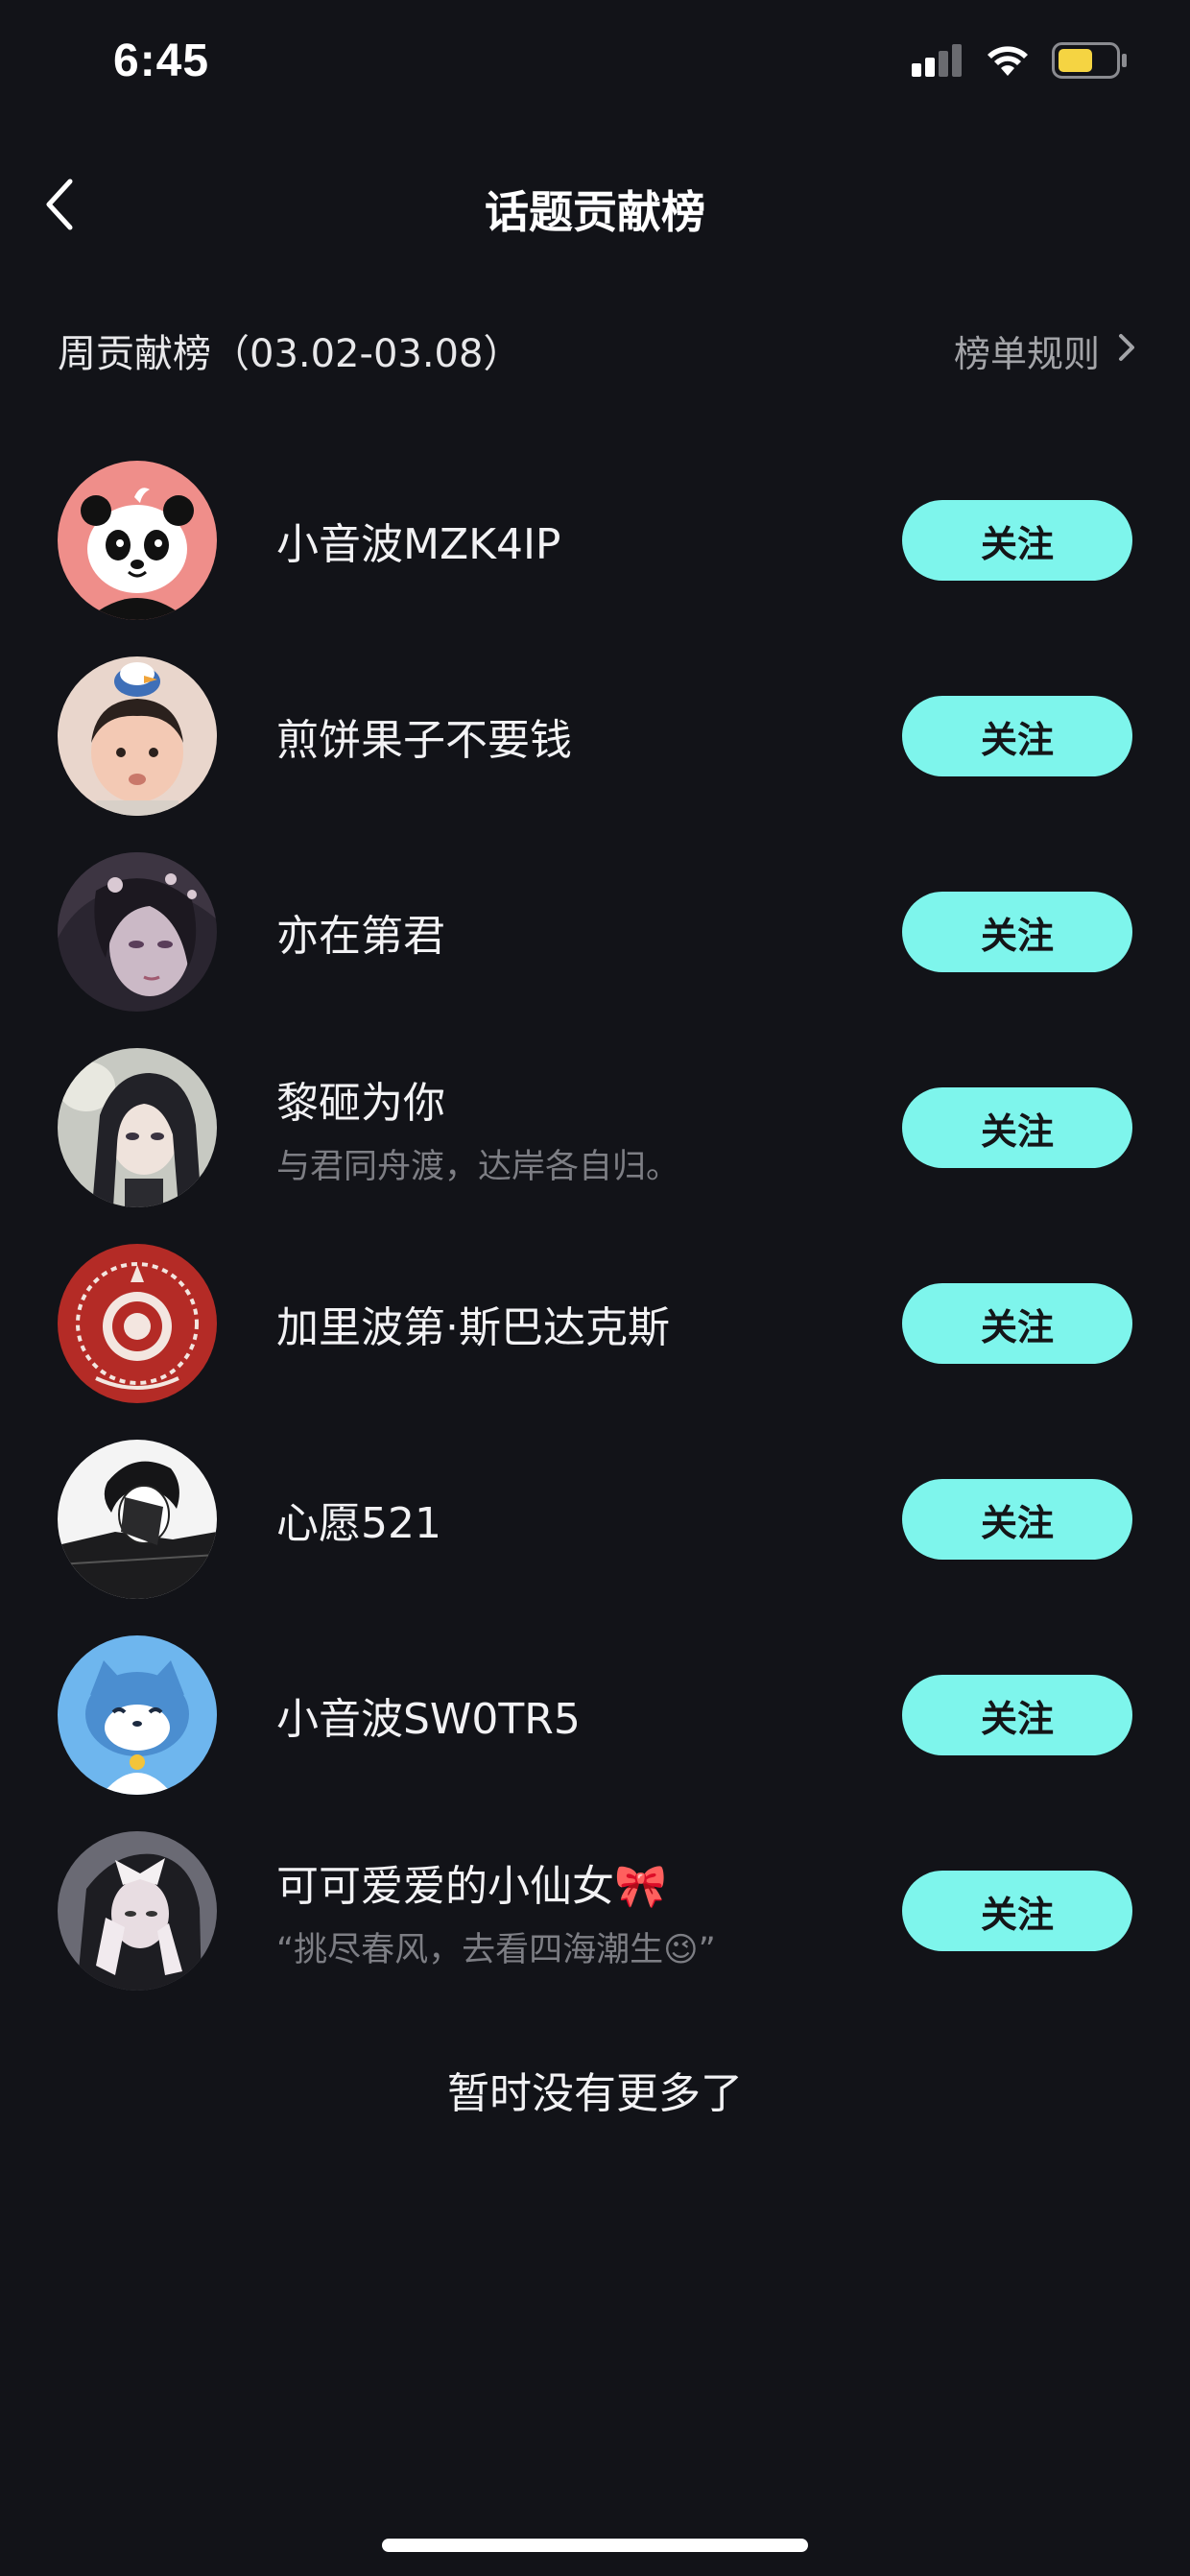  What do you see at coordinates (595, 2093) in the screenshot?
I see `end-of-list-text: 暂时没有更多了` at bounding box center [595, 2093].